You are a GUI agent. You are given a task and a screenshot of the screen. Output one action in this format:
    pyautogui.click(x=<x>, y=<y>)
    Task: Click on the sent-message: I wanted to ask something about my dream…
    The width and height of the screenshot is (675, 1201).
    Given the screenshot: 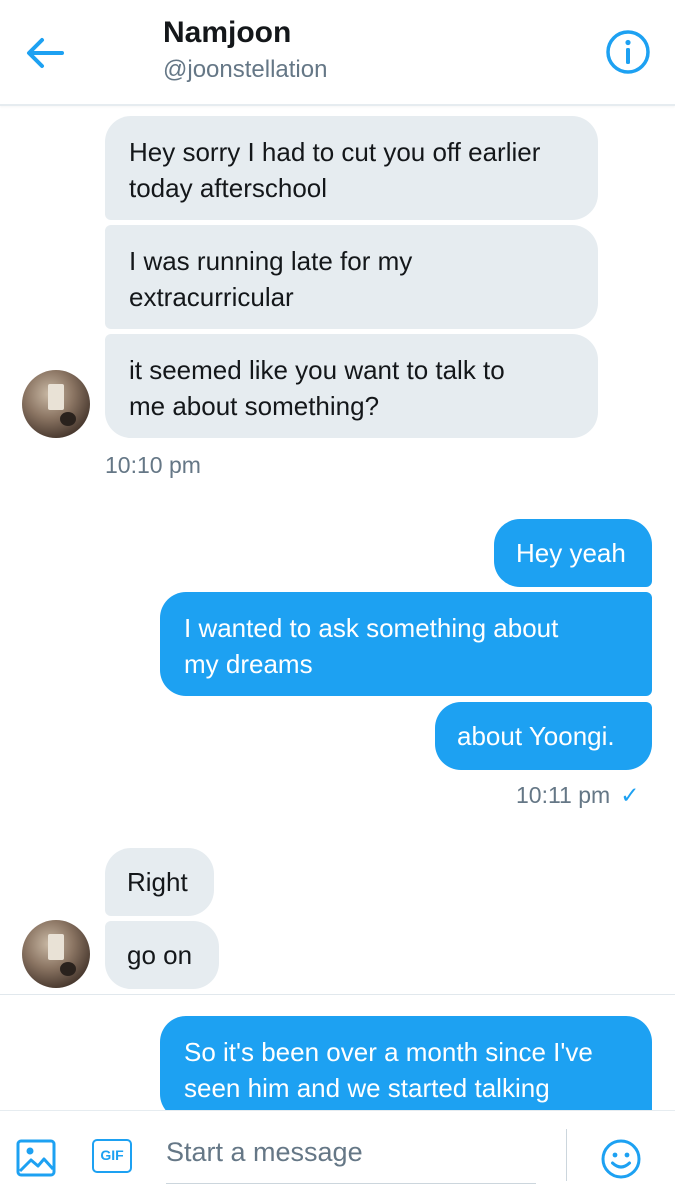 What is the action you would take?
    pyautogui.click(x=406, y=644)
    